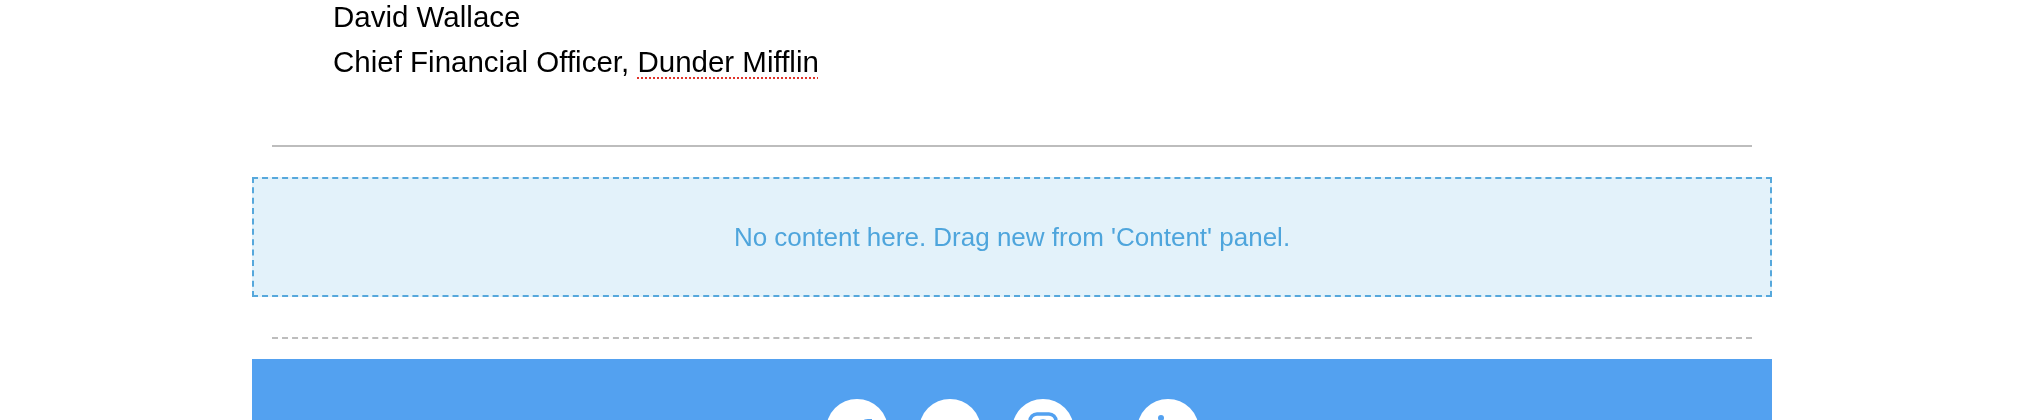 This screenshot has height=420, width=2028. Describe the element at coordinates (427, 17) in the screenshot. I see `signature-name: David Wallace` at that location.